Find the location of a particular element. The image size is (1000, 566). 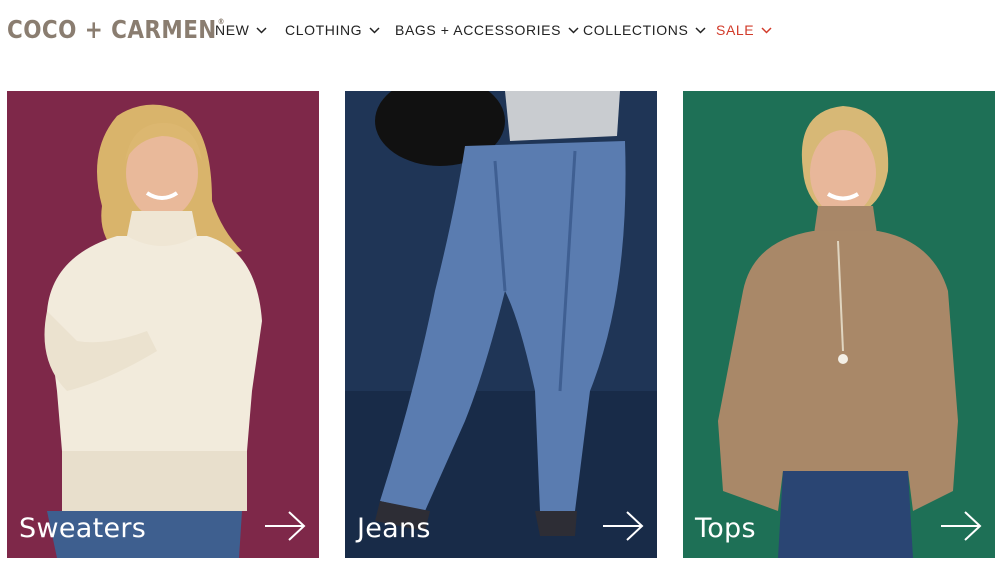

brand-name: COCO + CARMEN is located at coordinates (112, 29).